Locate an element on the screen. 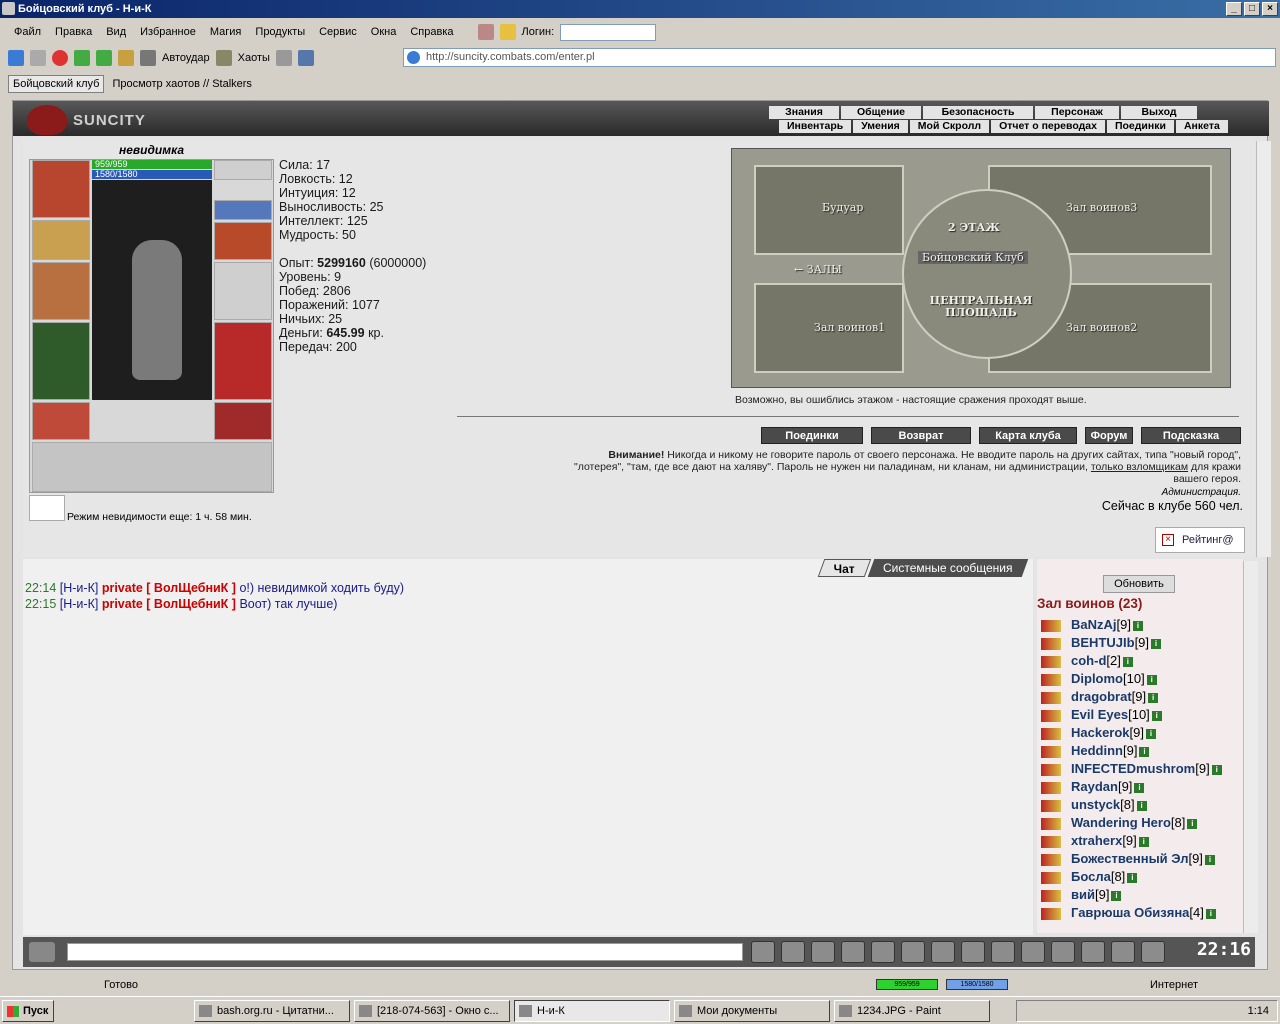  nav-knowledge: Знания is located at coordinates (804, 112).